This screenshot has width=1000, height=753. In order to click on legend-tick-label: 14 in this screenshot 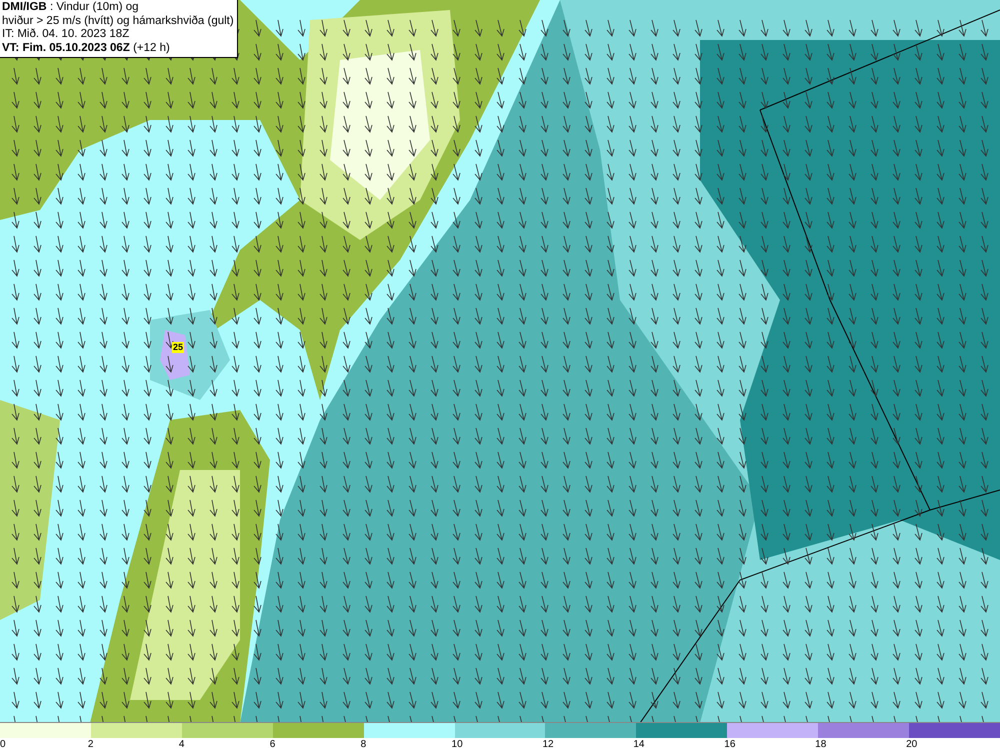, I will do `click(638, 744)`.